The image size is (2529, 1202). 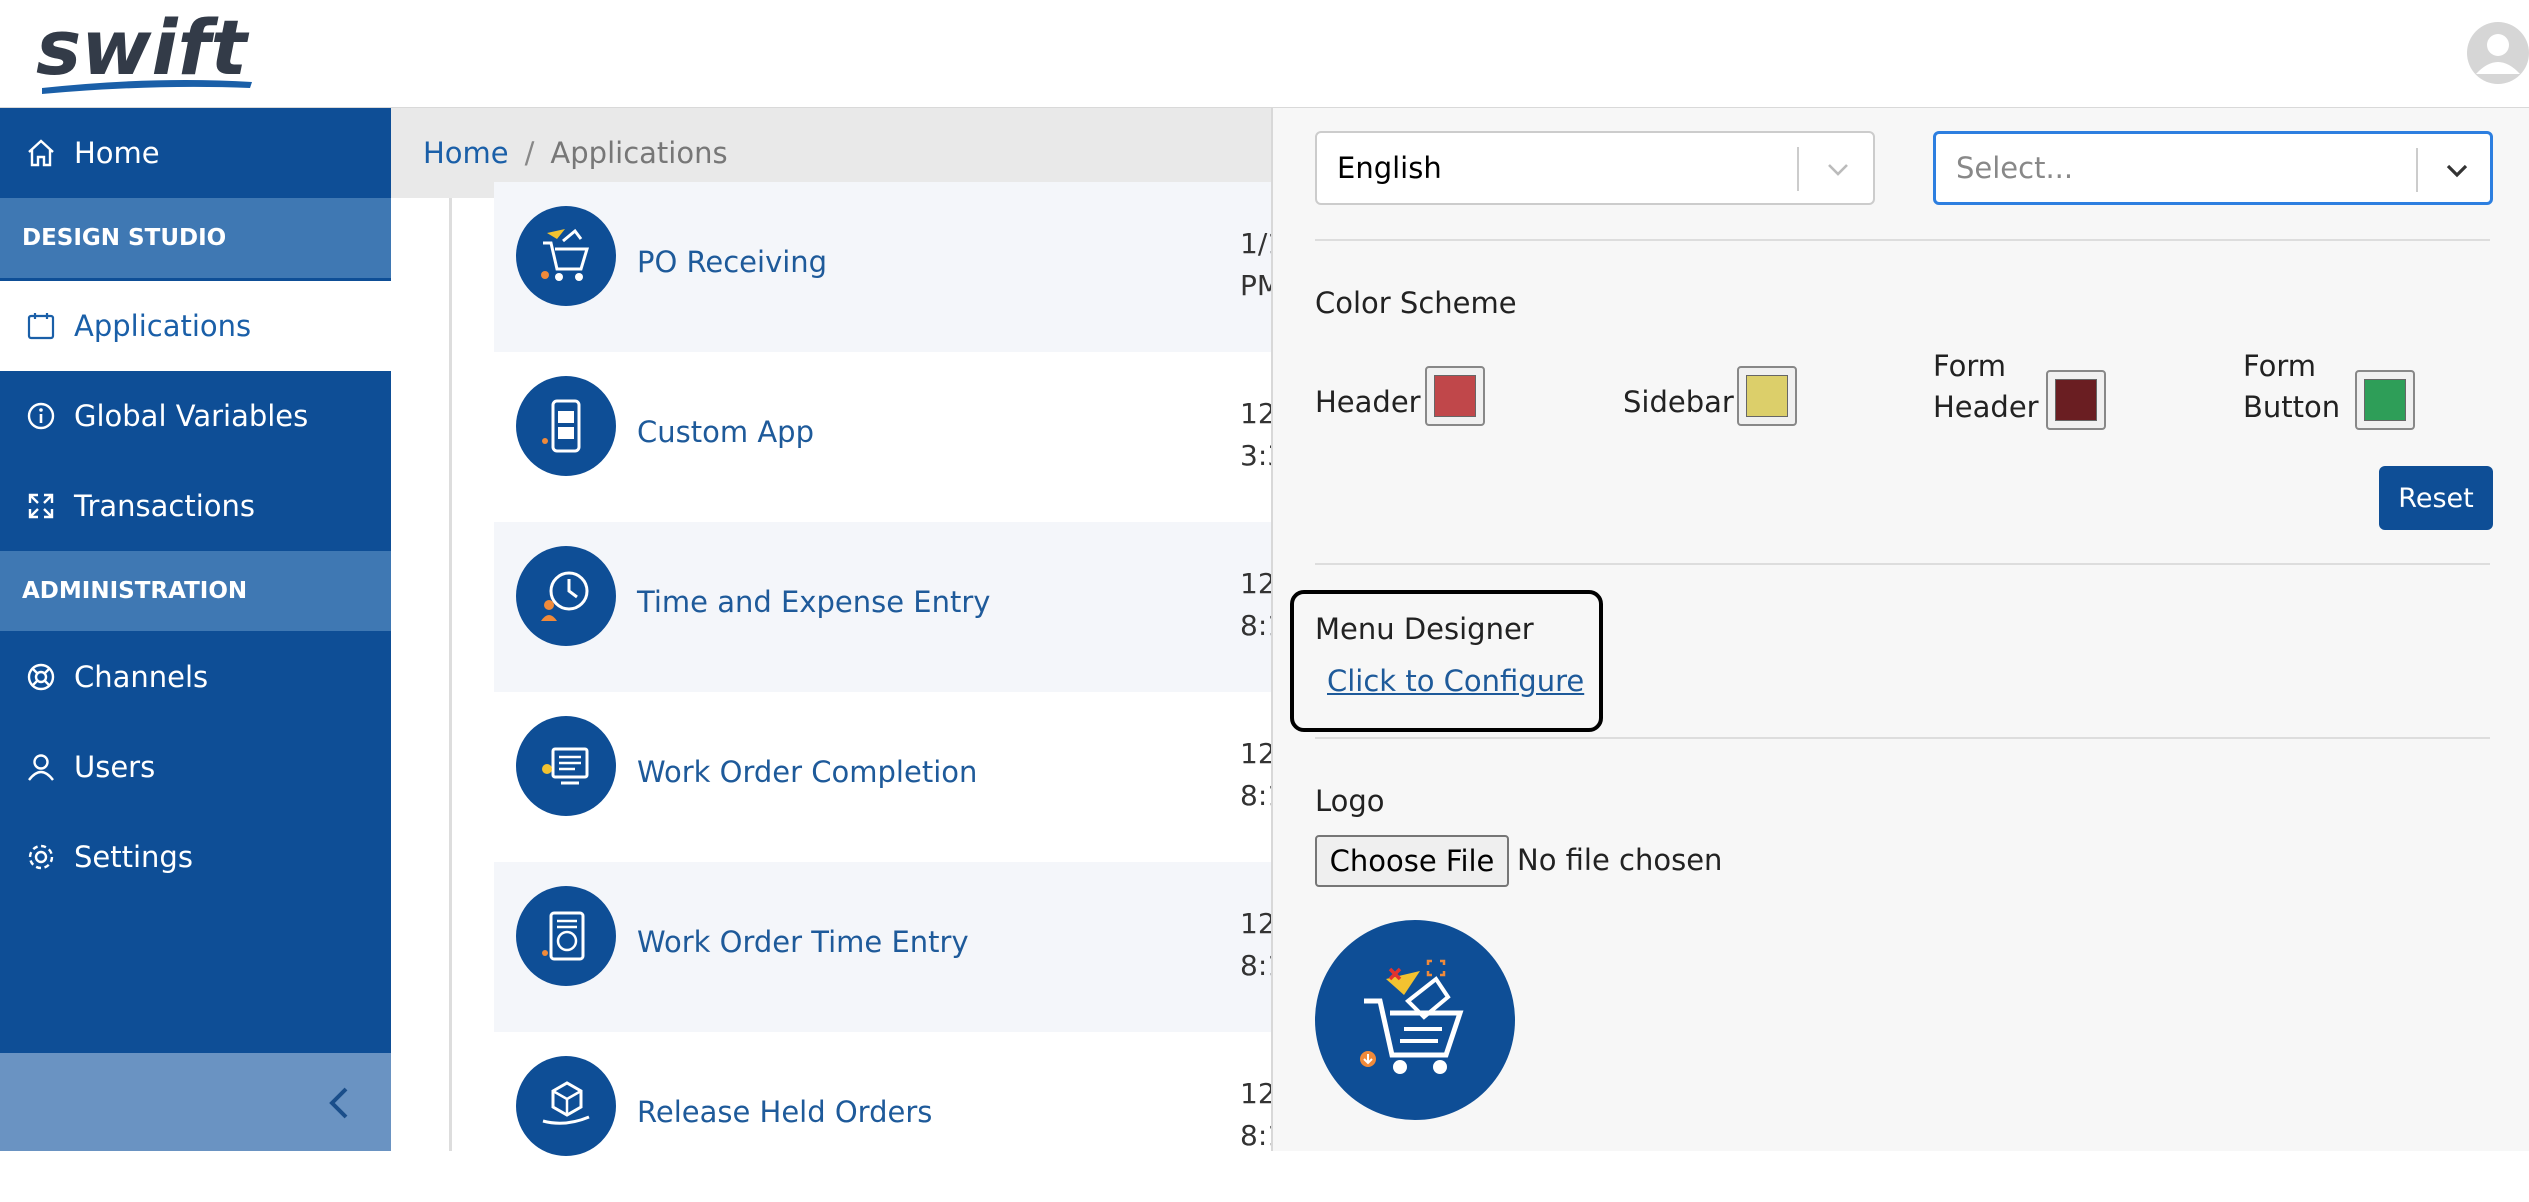 I want to click on configure-menu-link: Click to Configure, so click(x=1455, y=681).